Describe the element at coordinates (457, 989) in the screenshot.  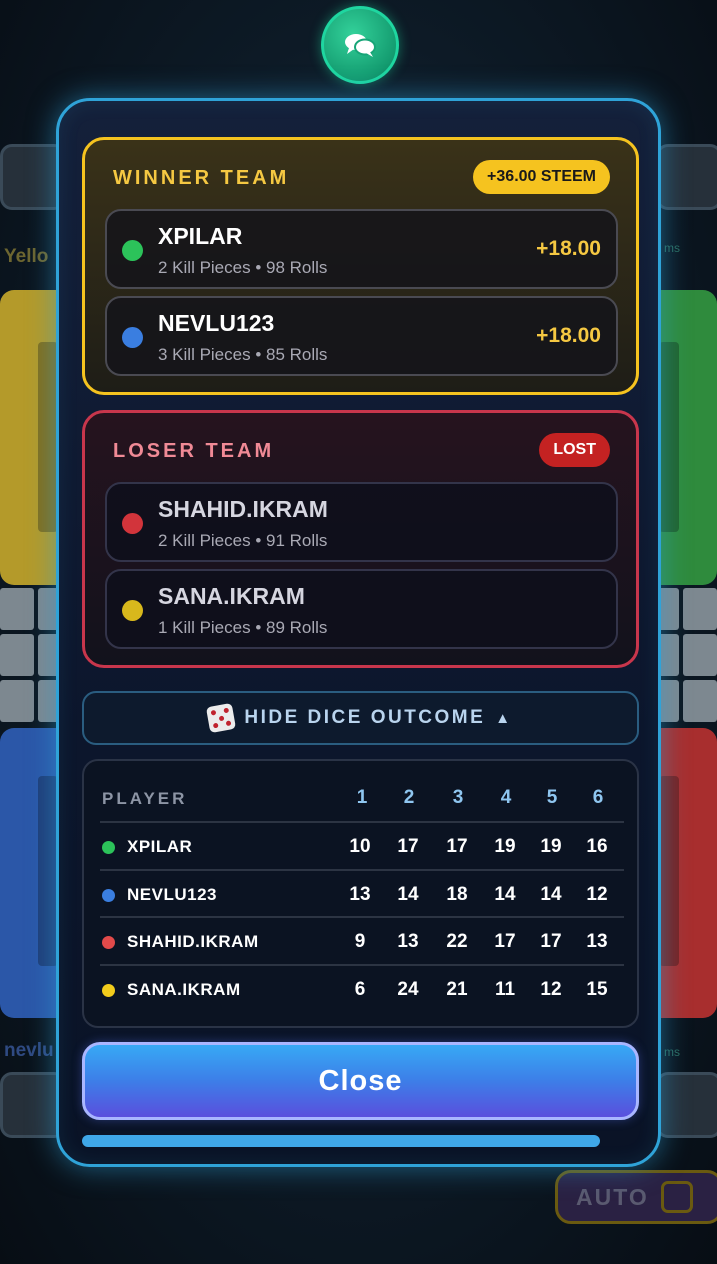
I see `row-value: 21` at that location.